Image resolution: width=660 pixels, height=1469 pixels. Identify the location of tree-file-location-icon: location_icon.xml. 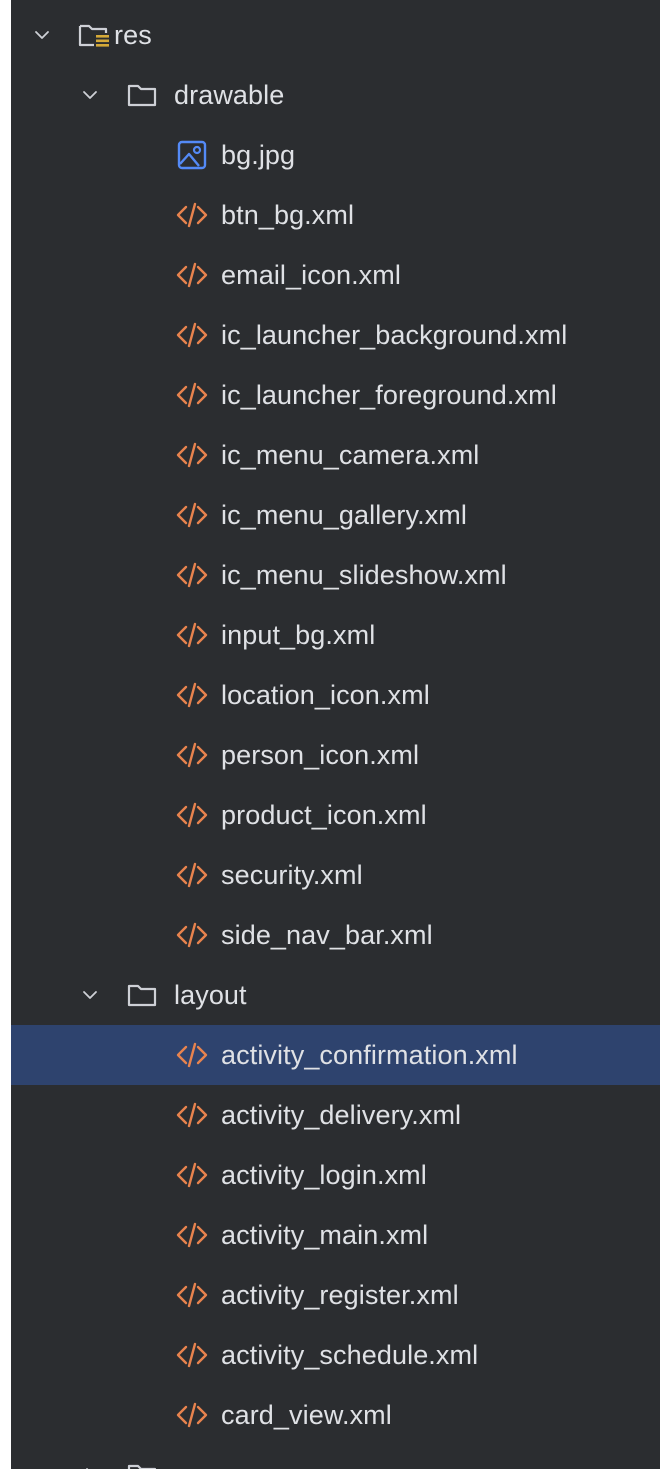
(335, 695).